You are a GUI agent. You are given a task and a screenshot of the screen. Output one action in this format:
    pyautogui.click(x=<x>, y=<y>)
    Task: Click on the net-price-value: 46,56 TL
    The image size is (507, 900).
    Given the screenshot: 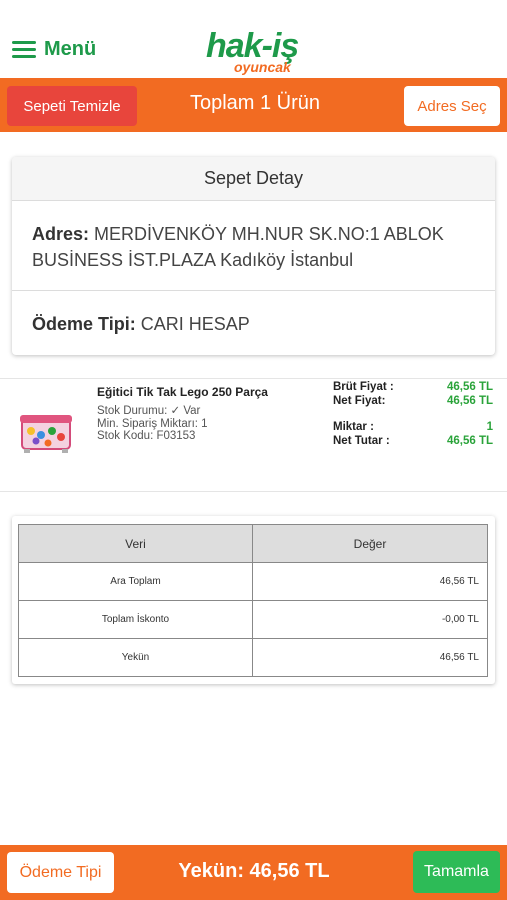 What is the action you would take?
    pyautogui.click(x=469, y=400)
    